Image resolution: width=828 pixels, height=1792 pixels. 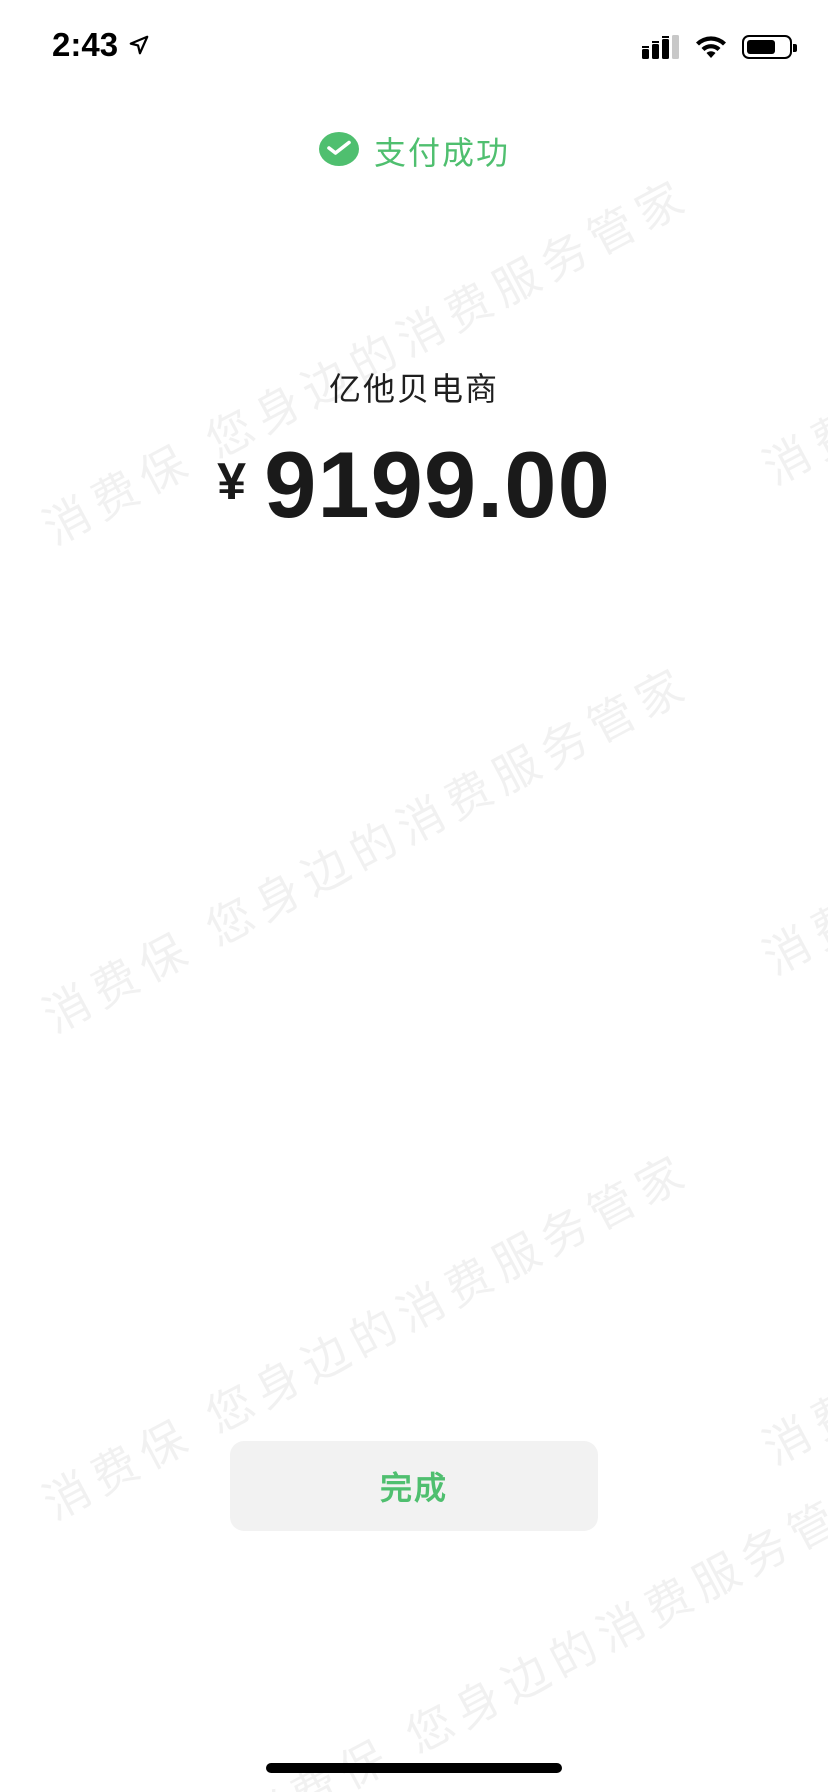 What do you see at coordinates (232, 482) in the screenshot?
I see `currency-symbol: ¥` at bounding box center [232, 482].